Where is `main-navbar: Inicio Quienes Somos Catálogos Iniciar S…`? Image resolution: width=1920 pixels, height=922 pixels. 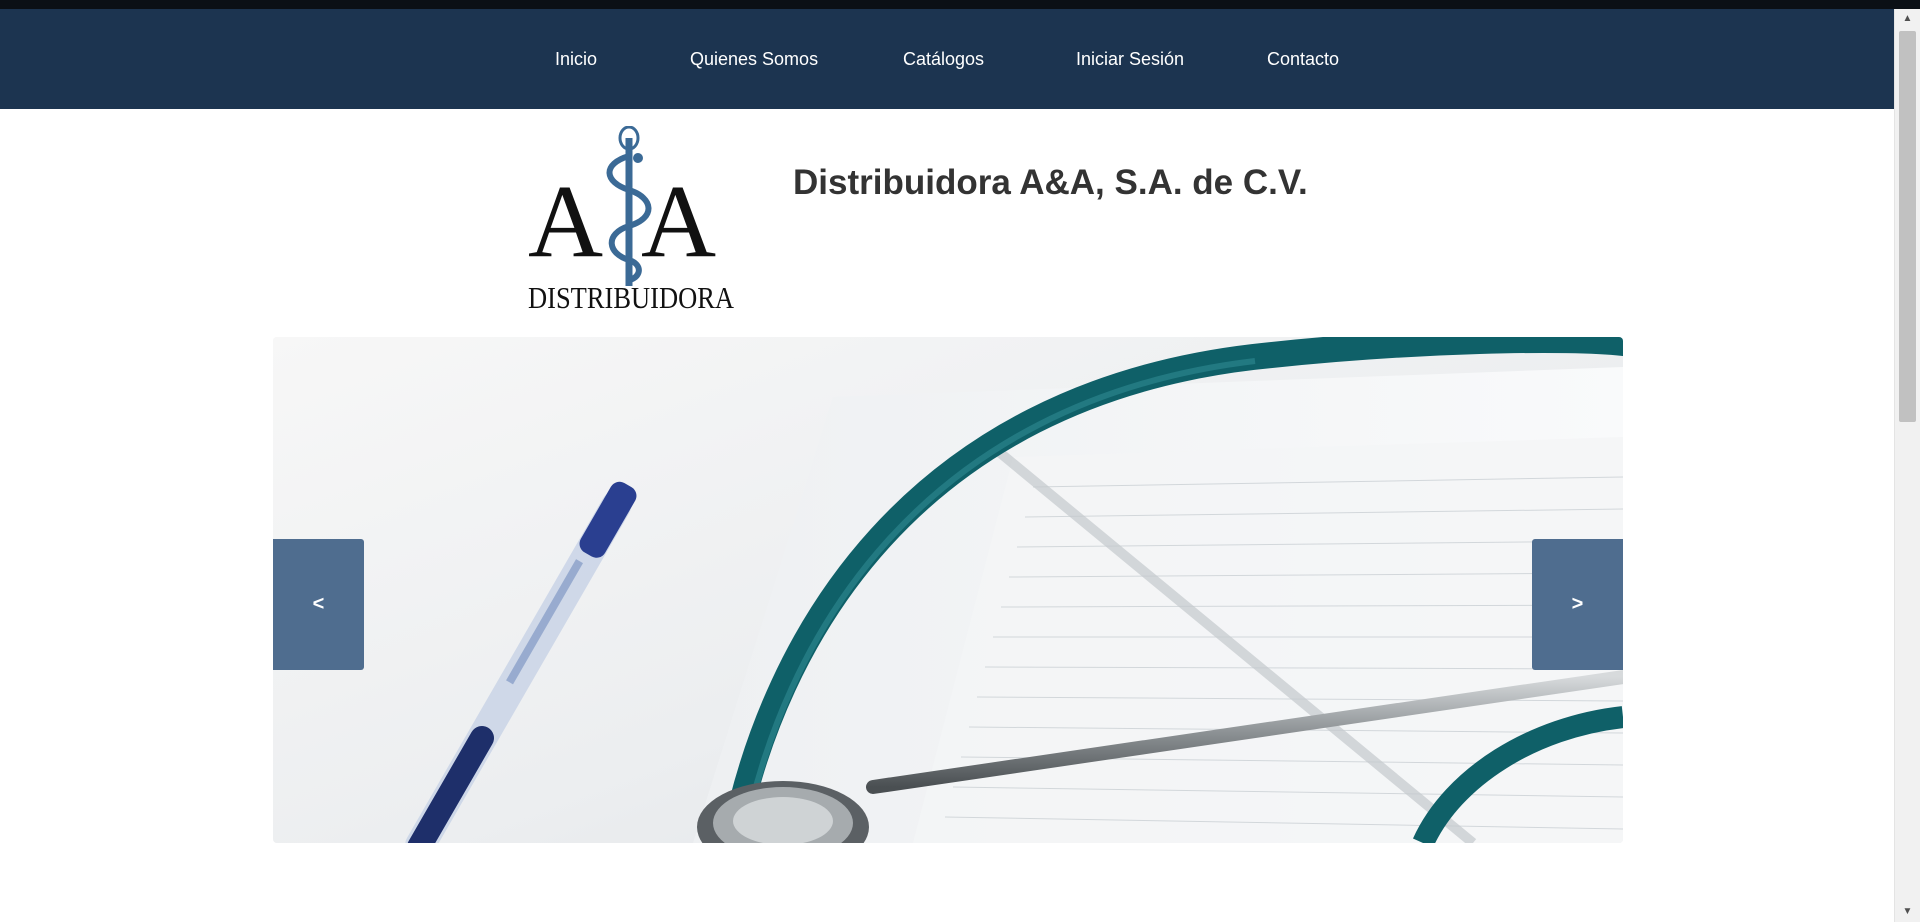
main-navbar: Inicio Quienes Somos Catálogos Iniciar S… is located at coordinates (947, 59).